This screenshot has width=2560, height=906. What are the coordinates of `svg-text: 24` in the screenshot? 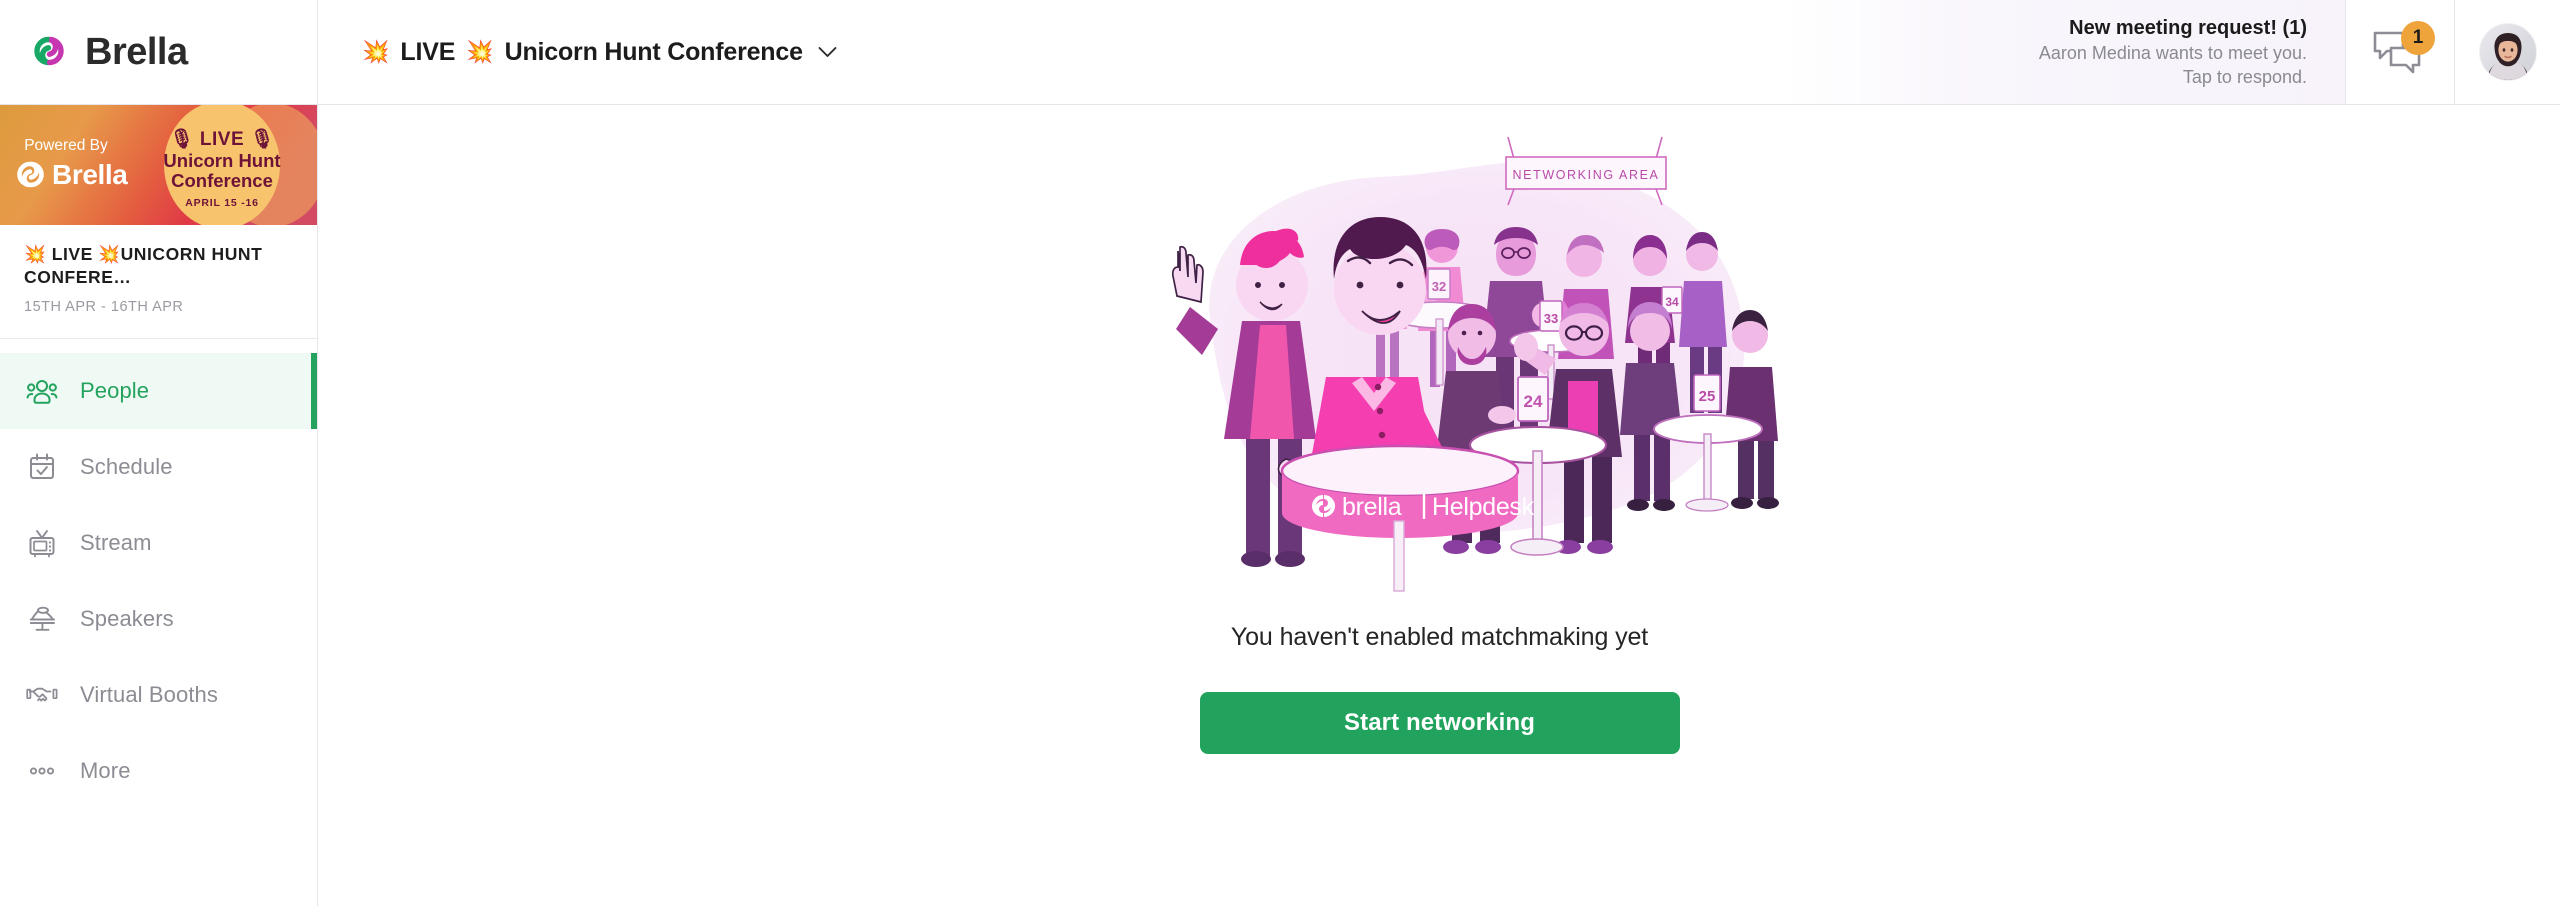 It's located at (1532, 401).